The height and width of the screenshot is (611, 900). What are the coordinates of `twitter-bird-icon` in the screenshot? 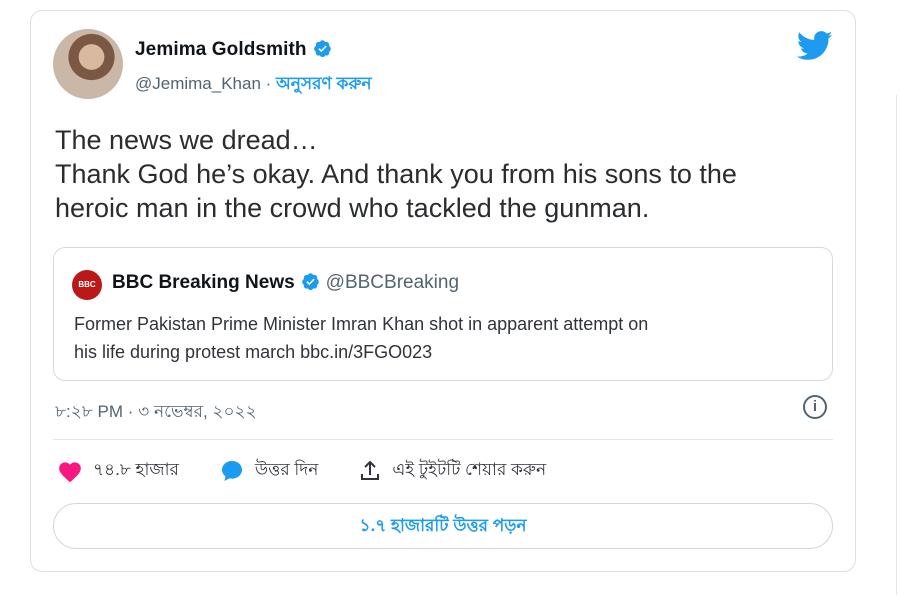 It's located at (815, 46).